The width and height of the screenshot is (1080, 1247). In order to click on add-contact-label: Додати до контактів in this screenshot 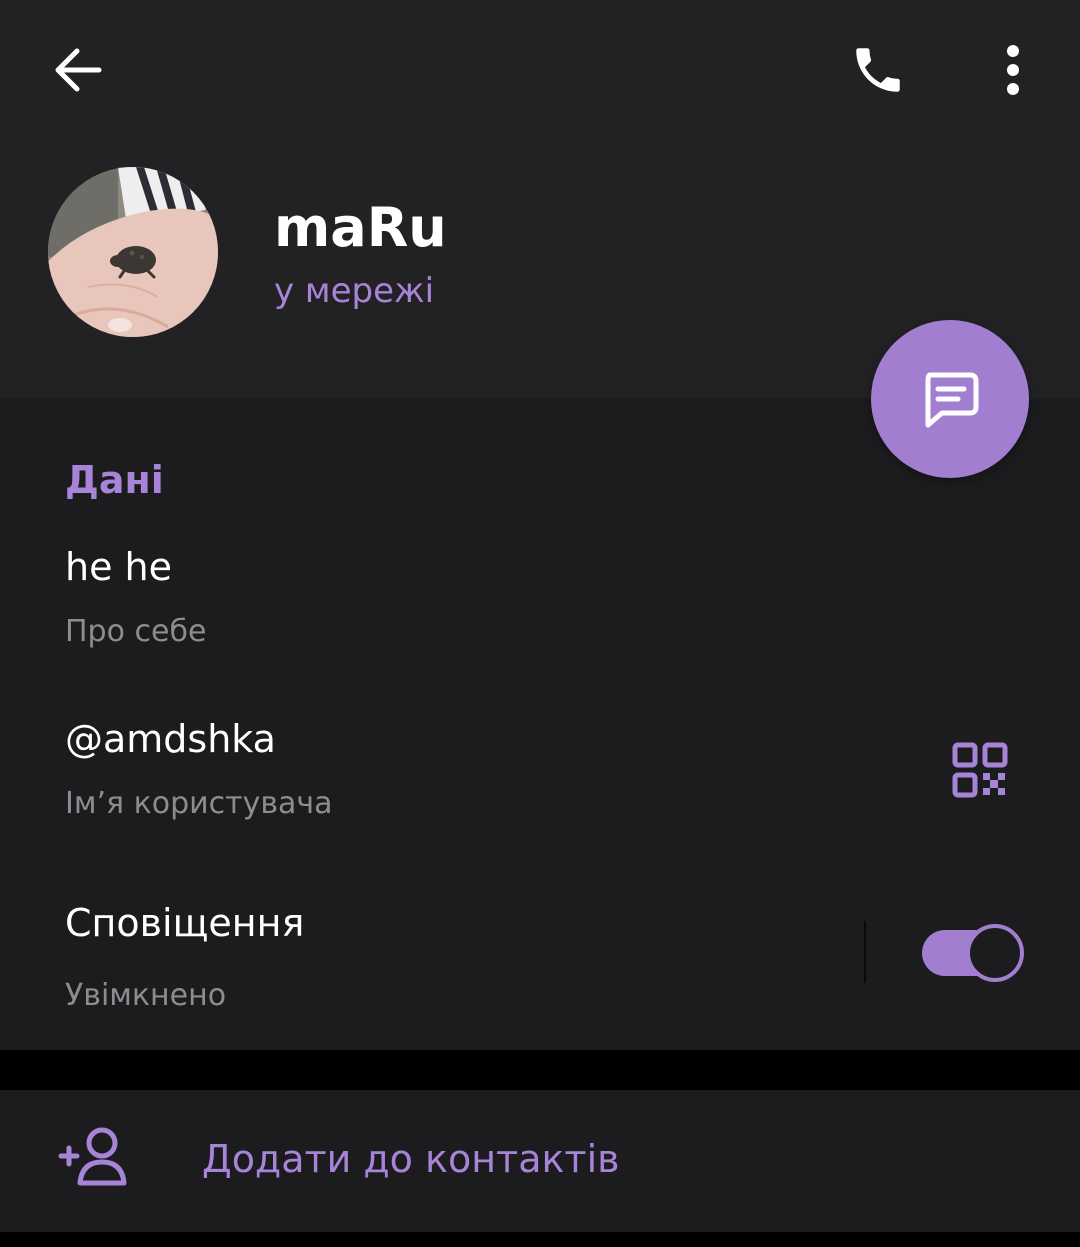, I will do `click(411, 1159)`.